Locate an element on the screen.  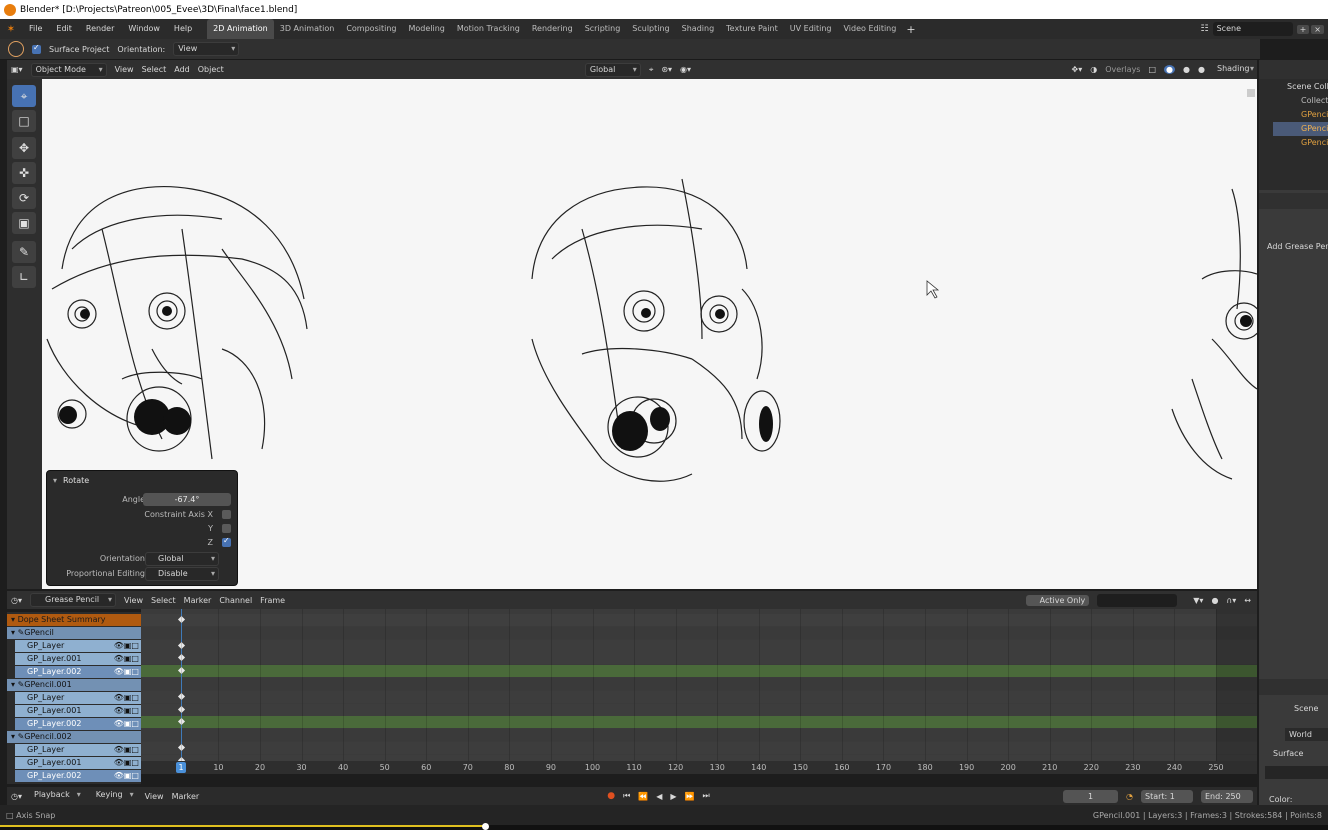
tab-video-editing: Video Editing is located at coordinates (870, 29).